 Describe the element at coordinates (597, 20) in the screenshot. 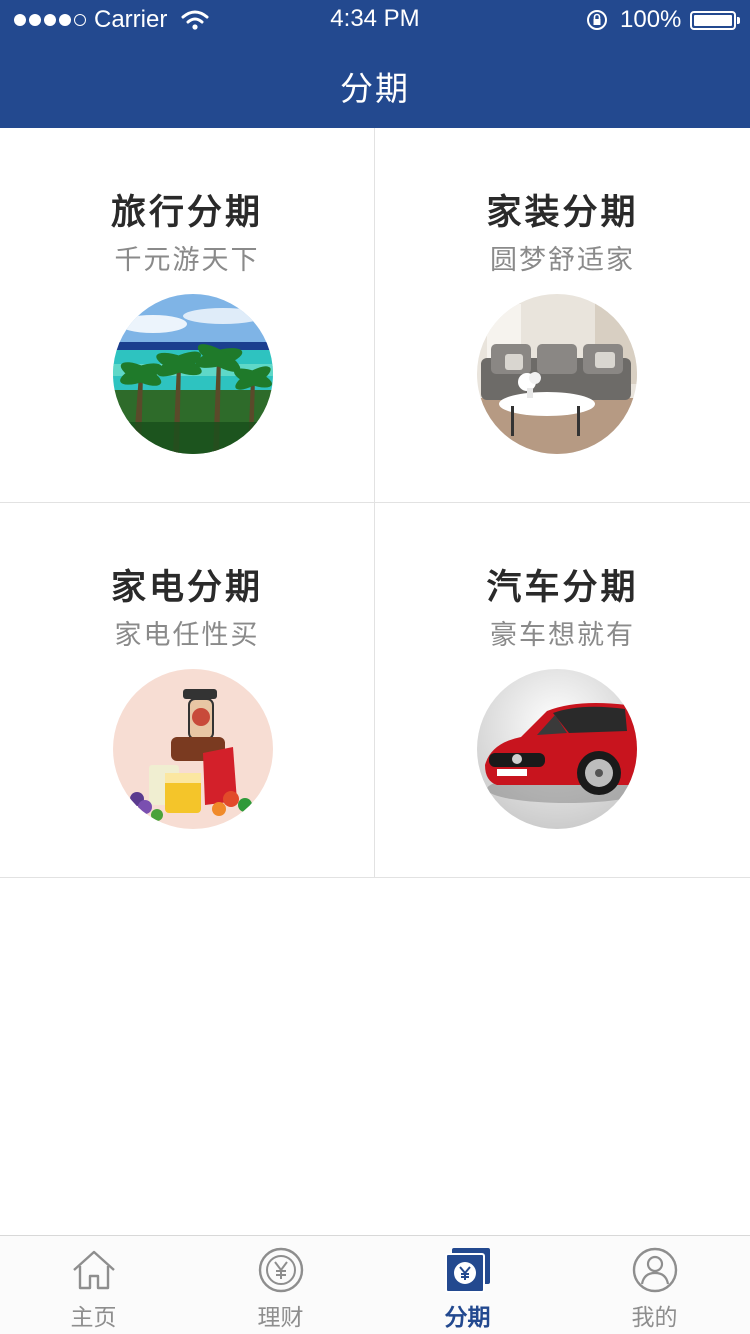

I see `rotation-lock-icon` at that location.